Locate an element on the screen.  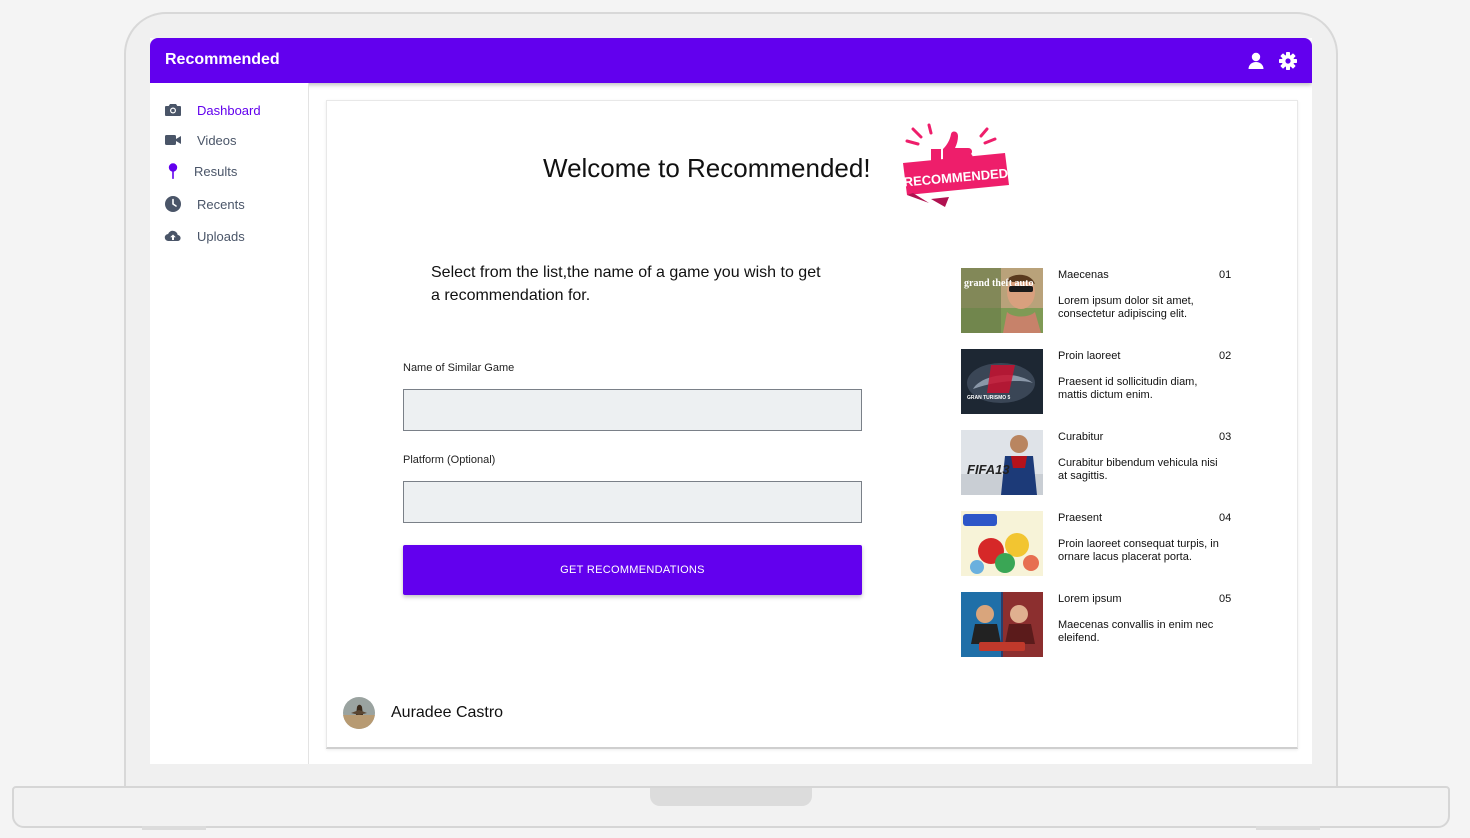
gear-icon is located at coordinates (1288, 61).